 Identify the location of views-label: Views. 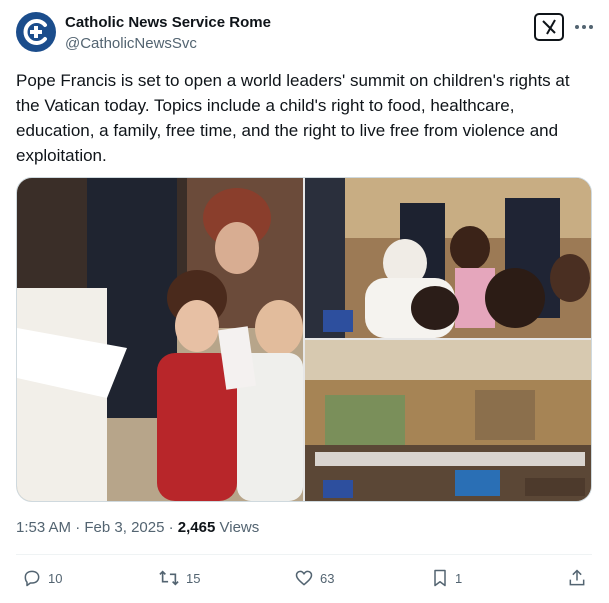
(239, 527).